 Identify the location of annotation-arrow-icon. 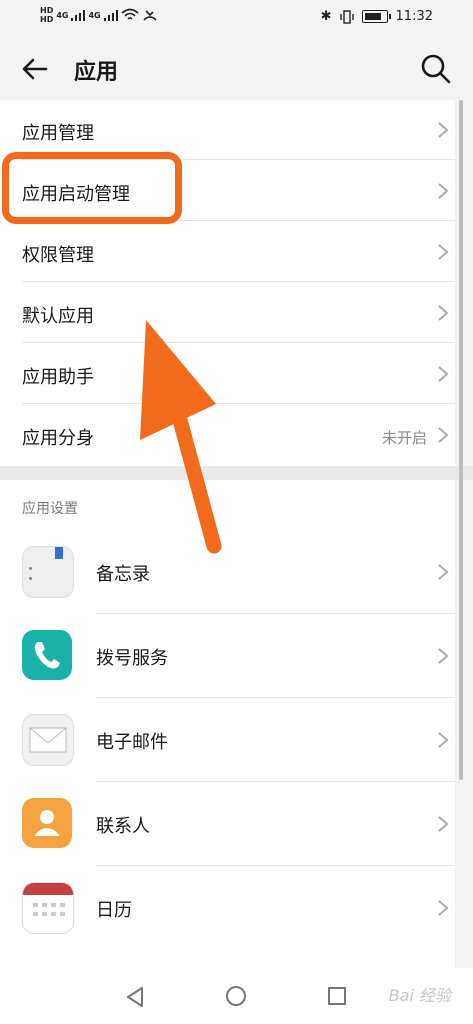
(181, 437).